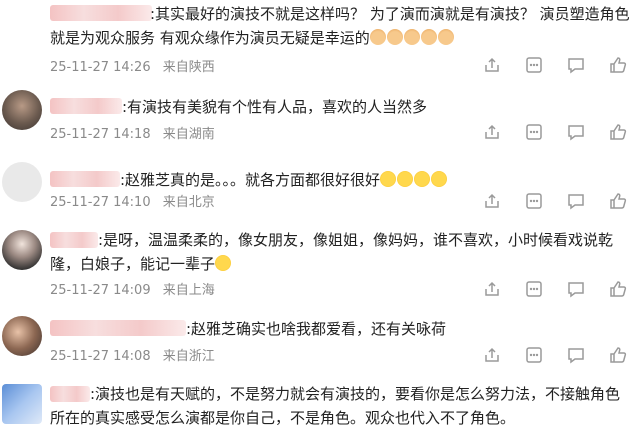 The image size is (640, 430). Describe the element at coordinates (100, 356) in the screenshot. I see `comment-date: 25-11-27 14:08` at that location.